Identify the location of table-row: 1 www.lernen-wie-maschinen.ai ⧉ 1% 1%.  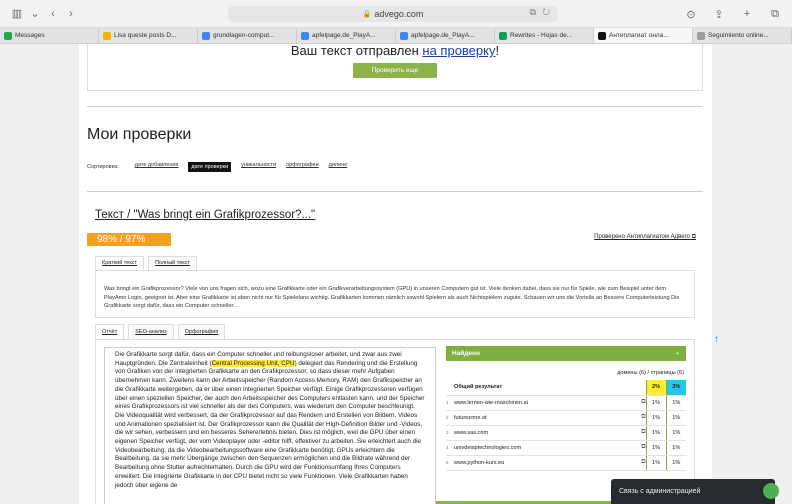
(566, 403).